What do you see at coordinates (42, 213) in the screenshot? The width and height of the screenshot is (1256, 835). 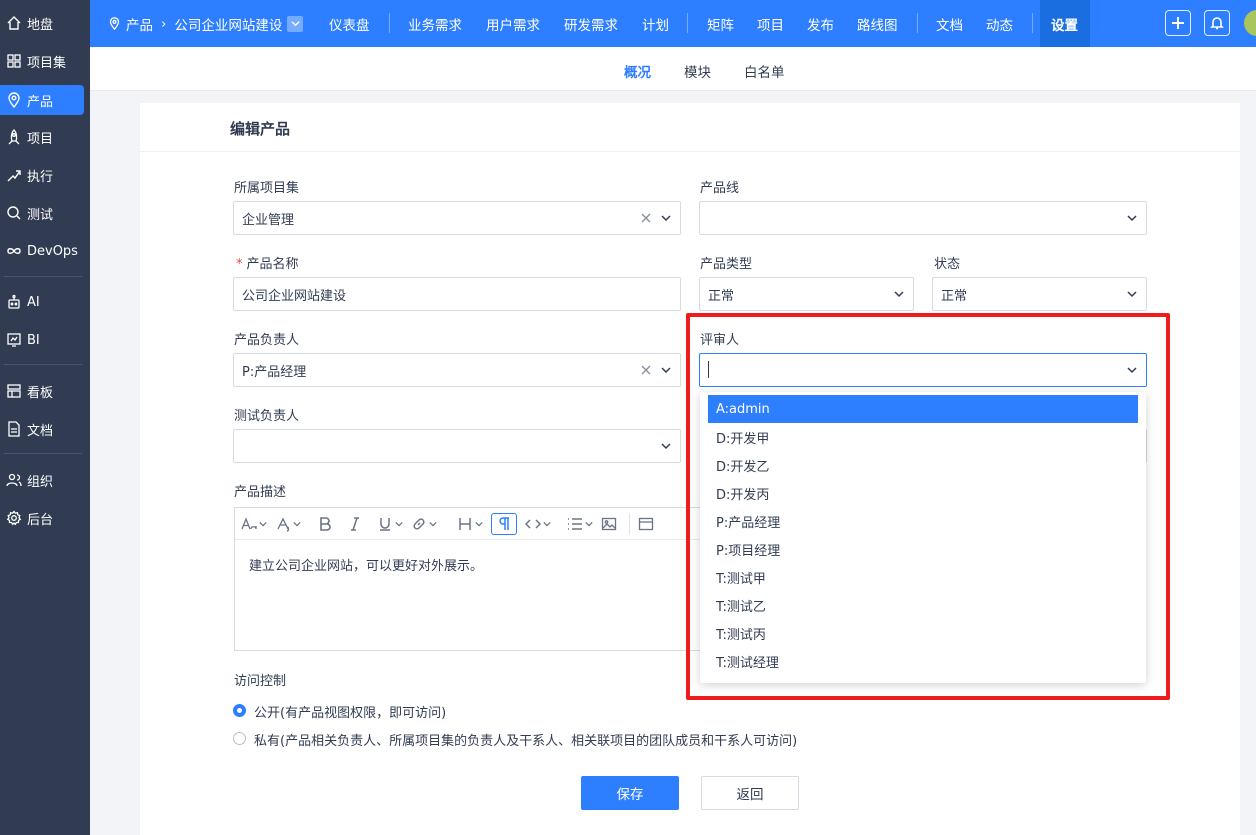 I see `sidebar-item-test: 测试` at bounding box center [42, 213].